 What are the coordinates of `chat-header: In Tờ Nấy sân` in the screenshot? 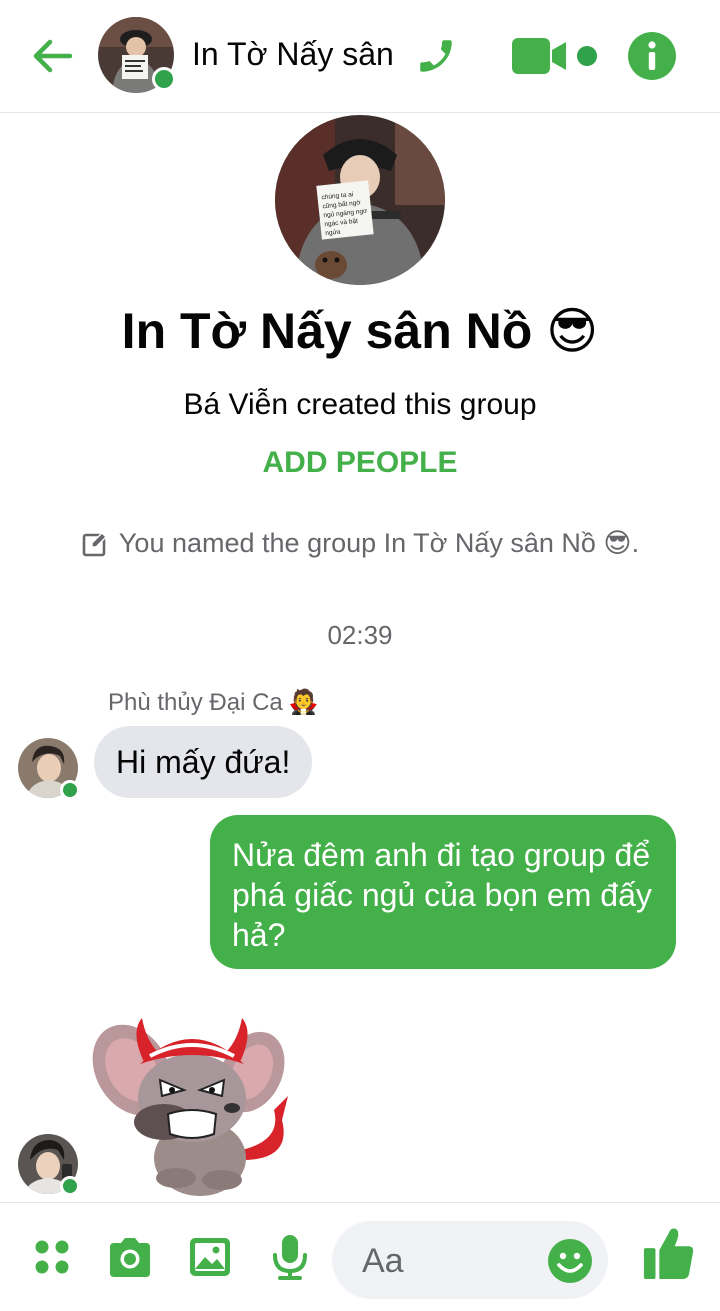 It's located at (360, 56).